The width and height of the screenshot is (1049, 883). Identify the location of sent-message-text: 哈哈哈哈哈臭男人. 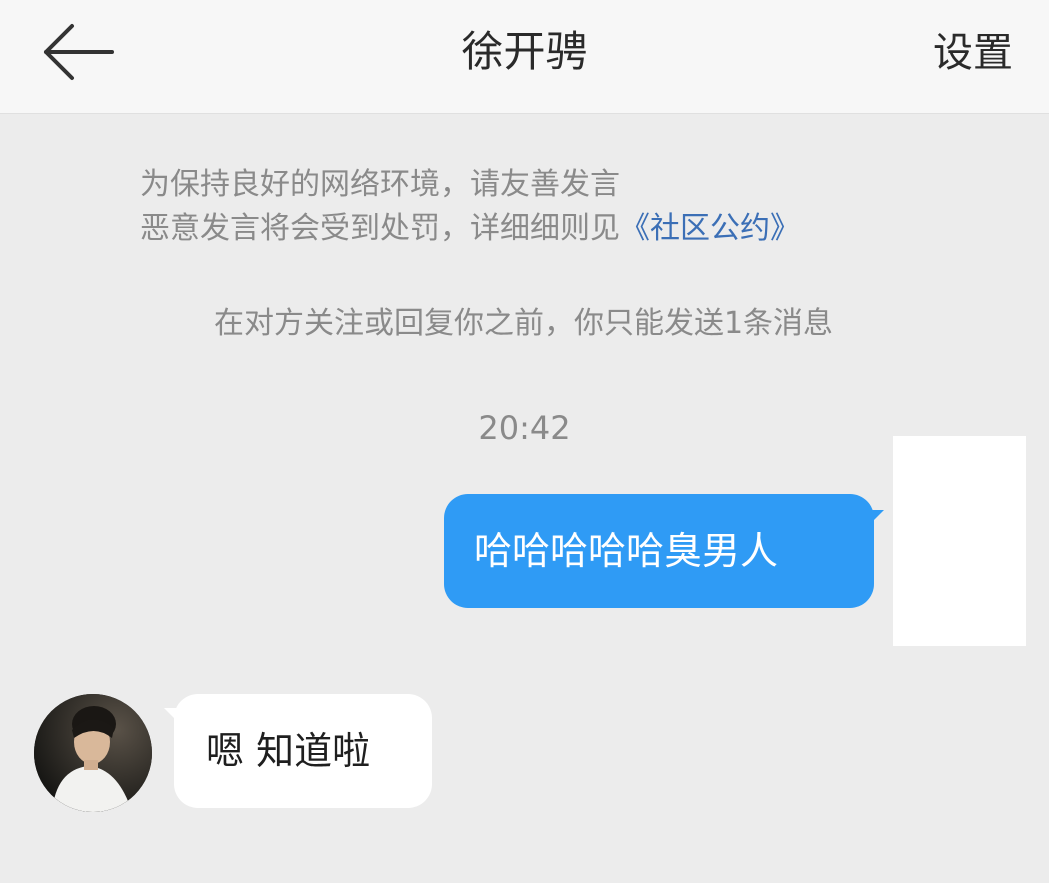
(626, 551).